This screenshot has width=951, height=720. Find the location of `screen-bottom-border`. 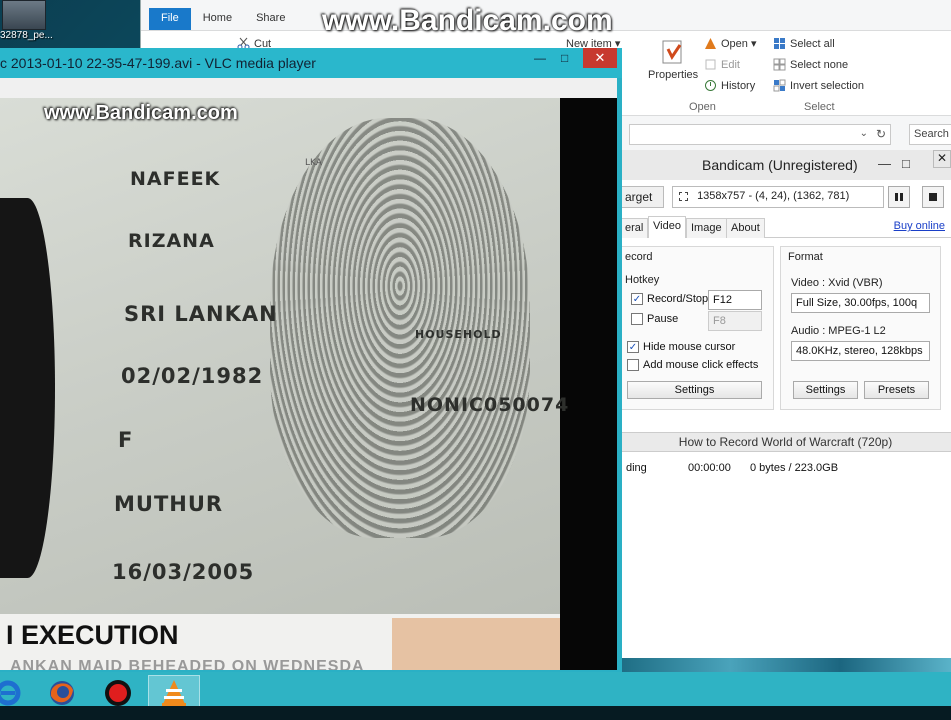

screen-bottom-border is located at coordinates (475, 713).